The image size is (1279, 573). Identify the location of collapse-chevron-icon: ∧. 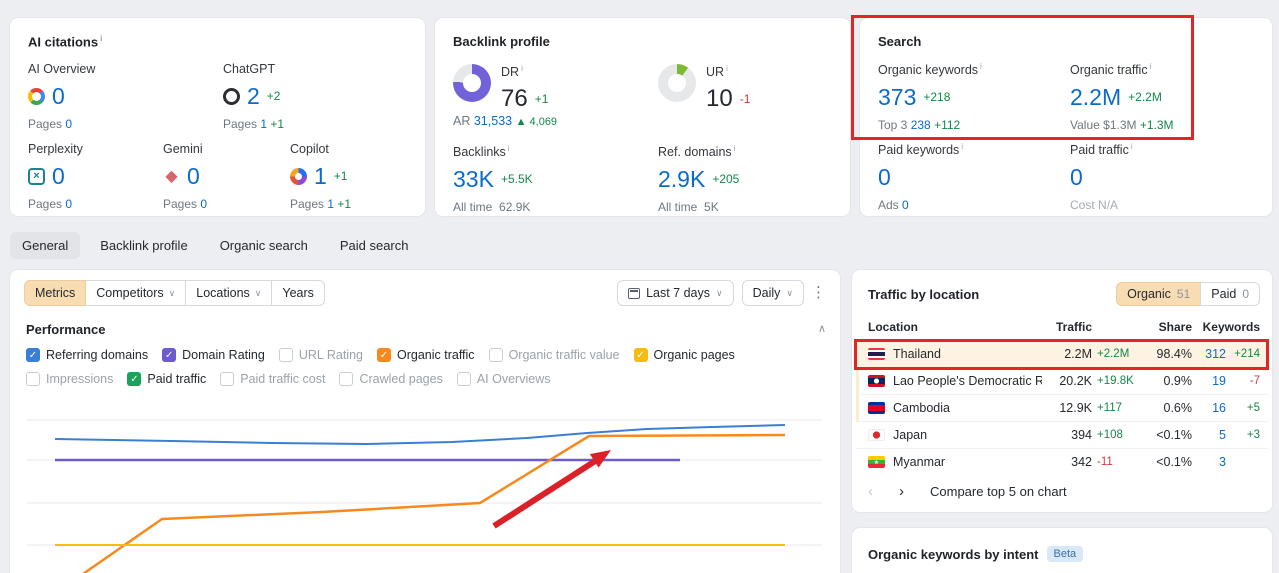
(822, 328).